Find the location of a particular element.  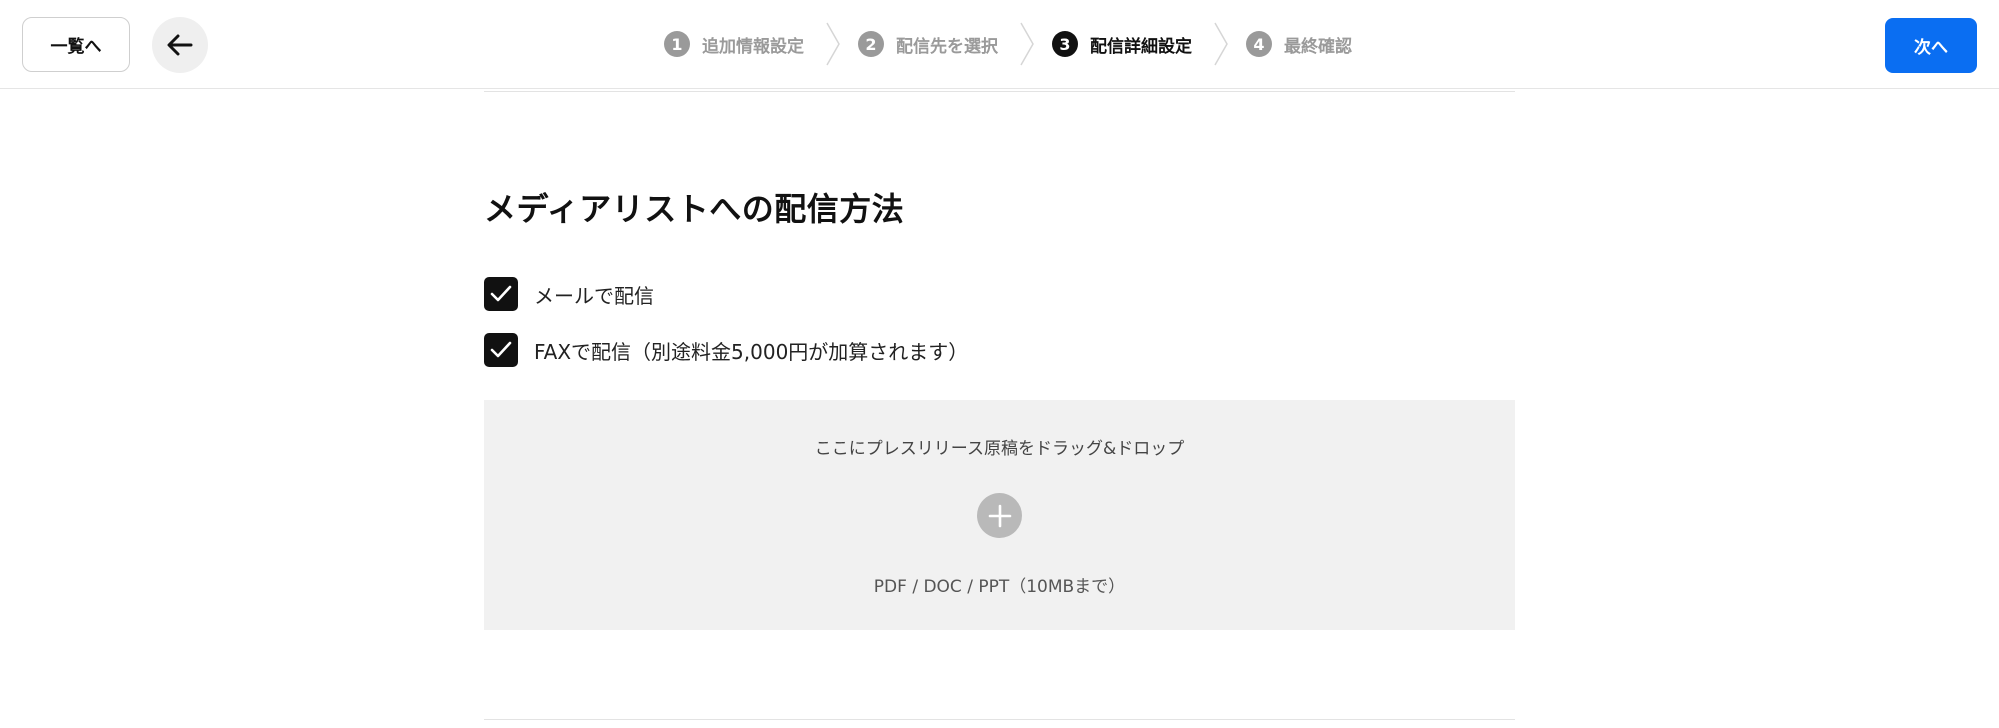

next-button: 次へ is located at coordinates (1931, 45).